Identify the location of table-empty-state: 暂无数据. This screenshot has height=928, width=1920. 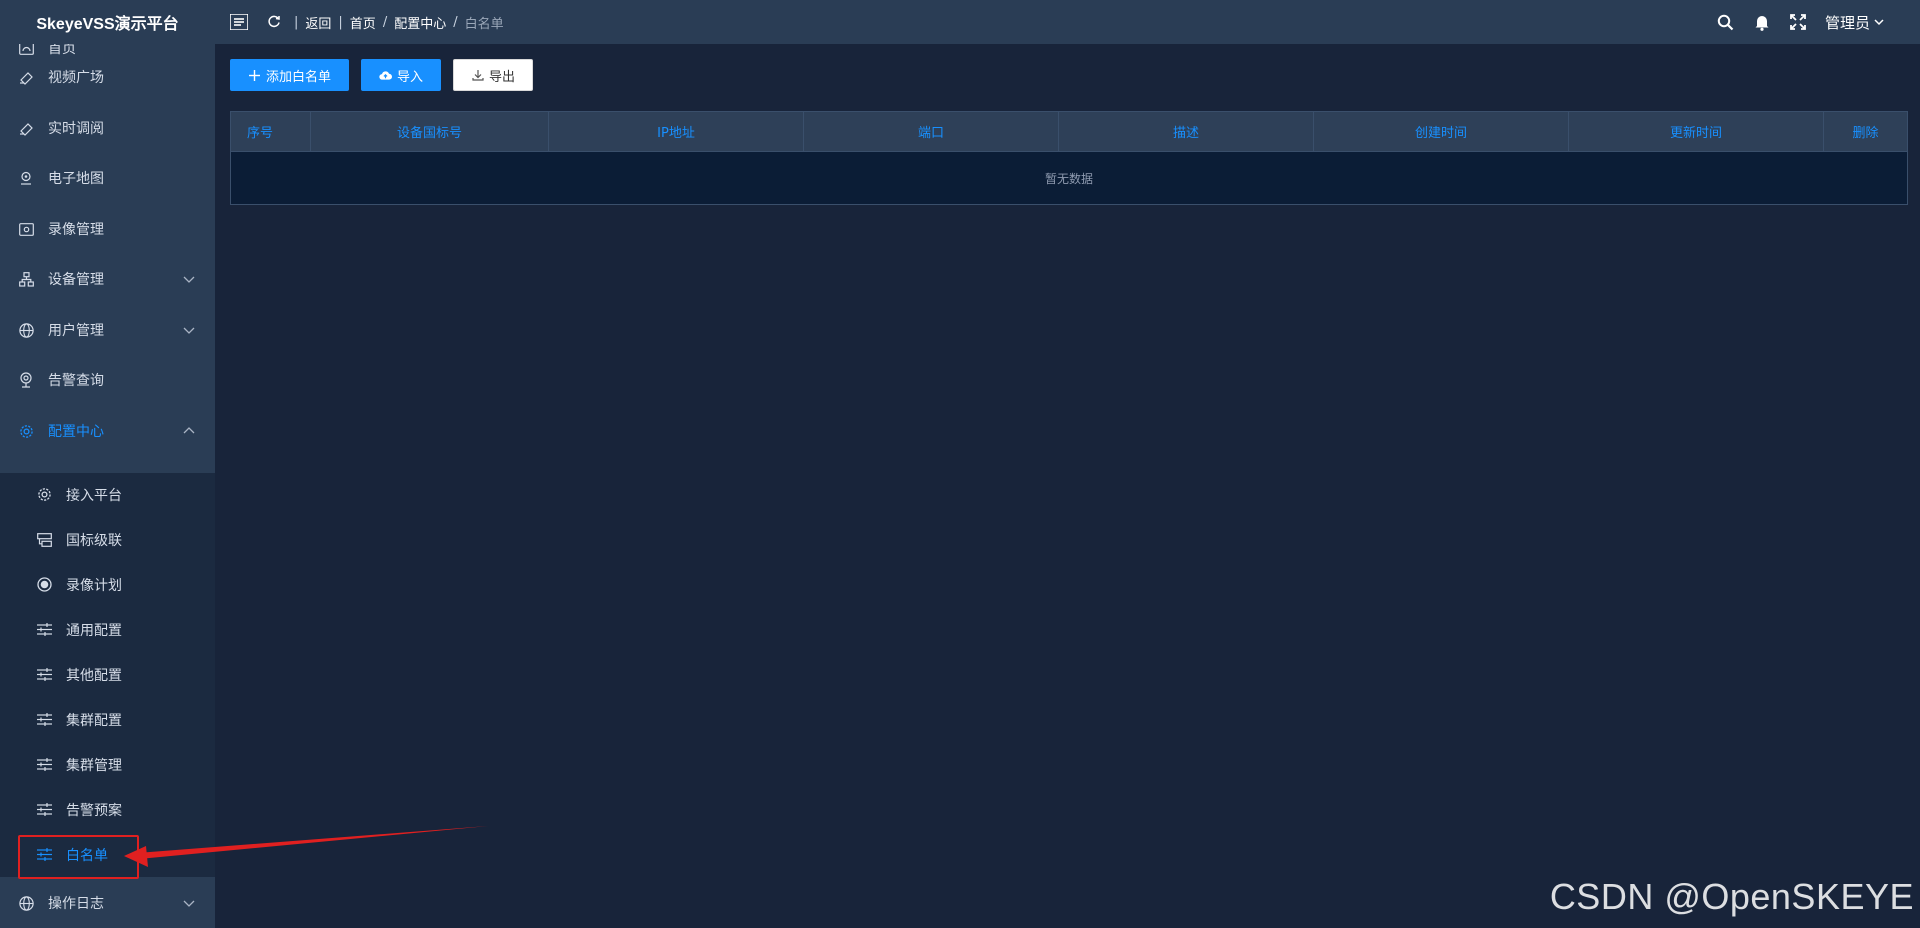
(1069, 178).